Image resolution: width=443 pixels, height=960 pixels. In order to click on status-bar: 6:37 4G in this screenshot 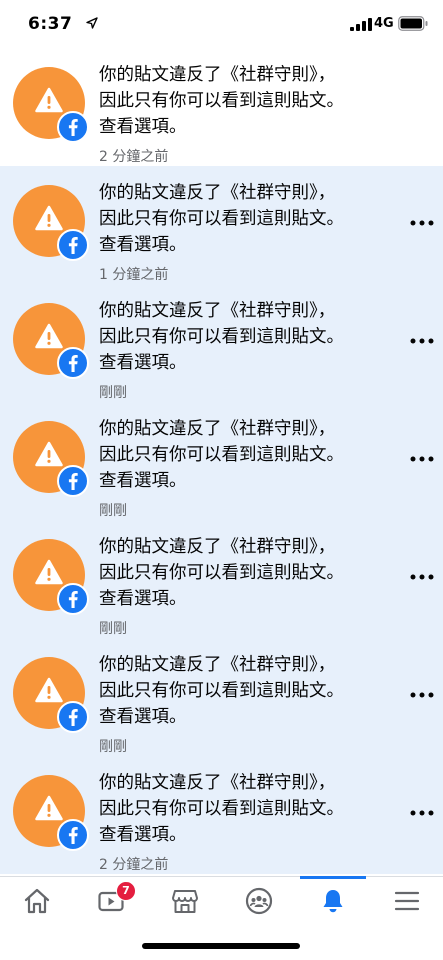, I will do `click(221, 24)`.